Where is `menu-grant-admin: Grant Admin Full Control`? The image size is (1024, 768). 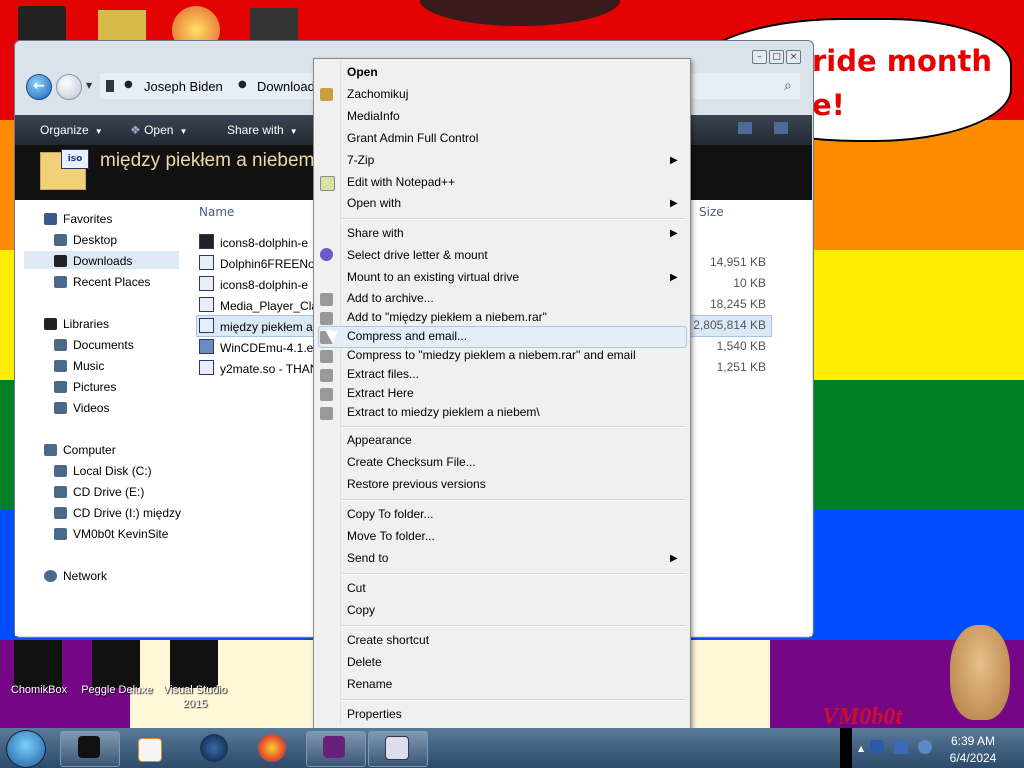
menu-grant-admin: Grant Admin Full Control is located at coordinates (412, 138).